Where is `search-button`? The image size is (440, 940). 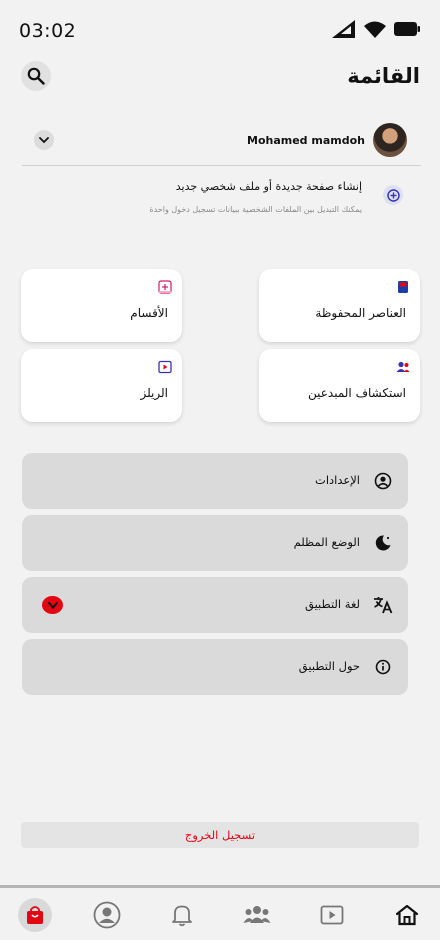 search-button is located at coordinates (36, 76).